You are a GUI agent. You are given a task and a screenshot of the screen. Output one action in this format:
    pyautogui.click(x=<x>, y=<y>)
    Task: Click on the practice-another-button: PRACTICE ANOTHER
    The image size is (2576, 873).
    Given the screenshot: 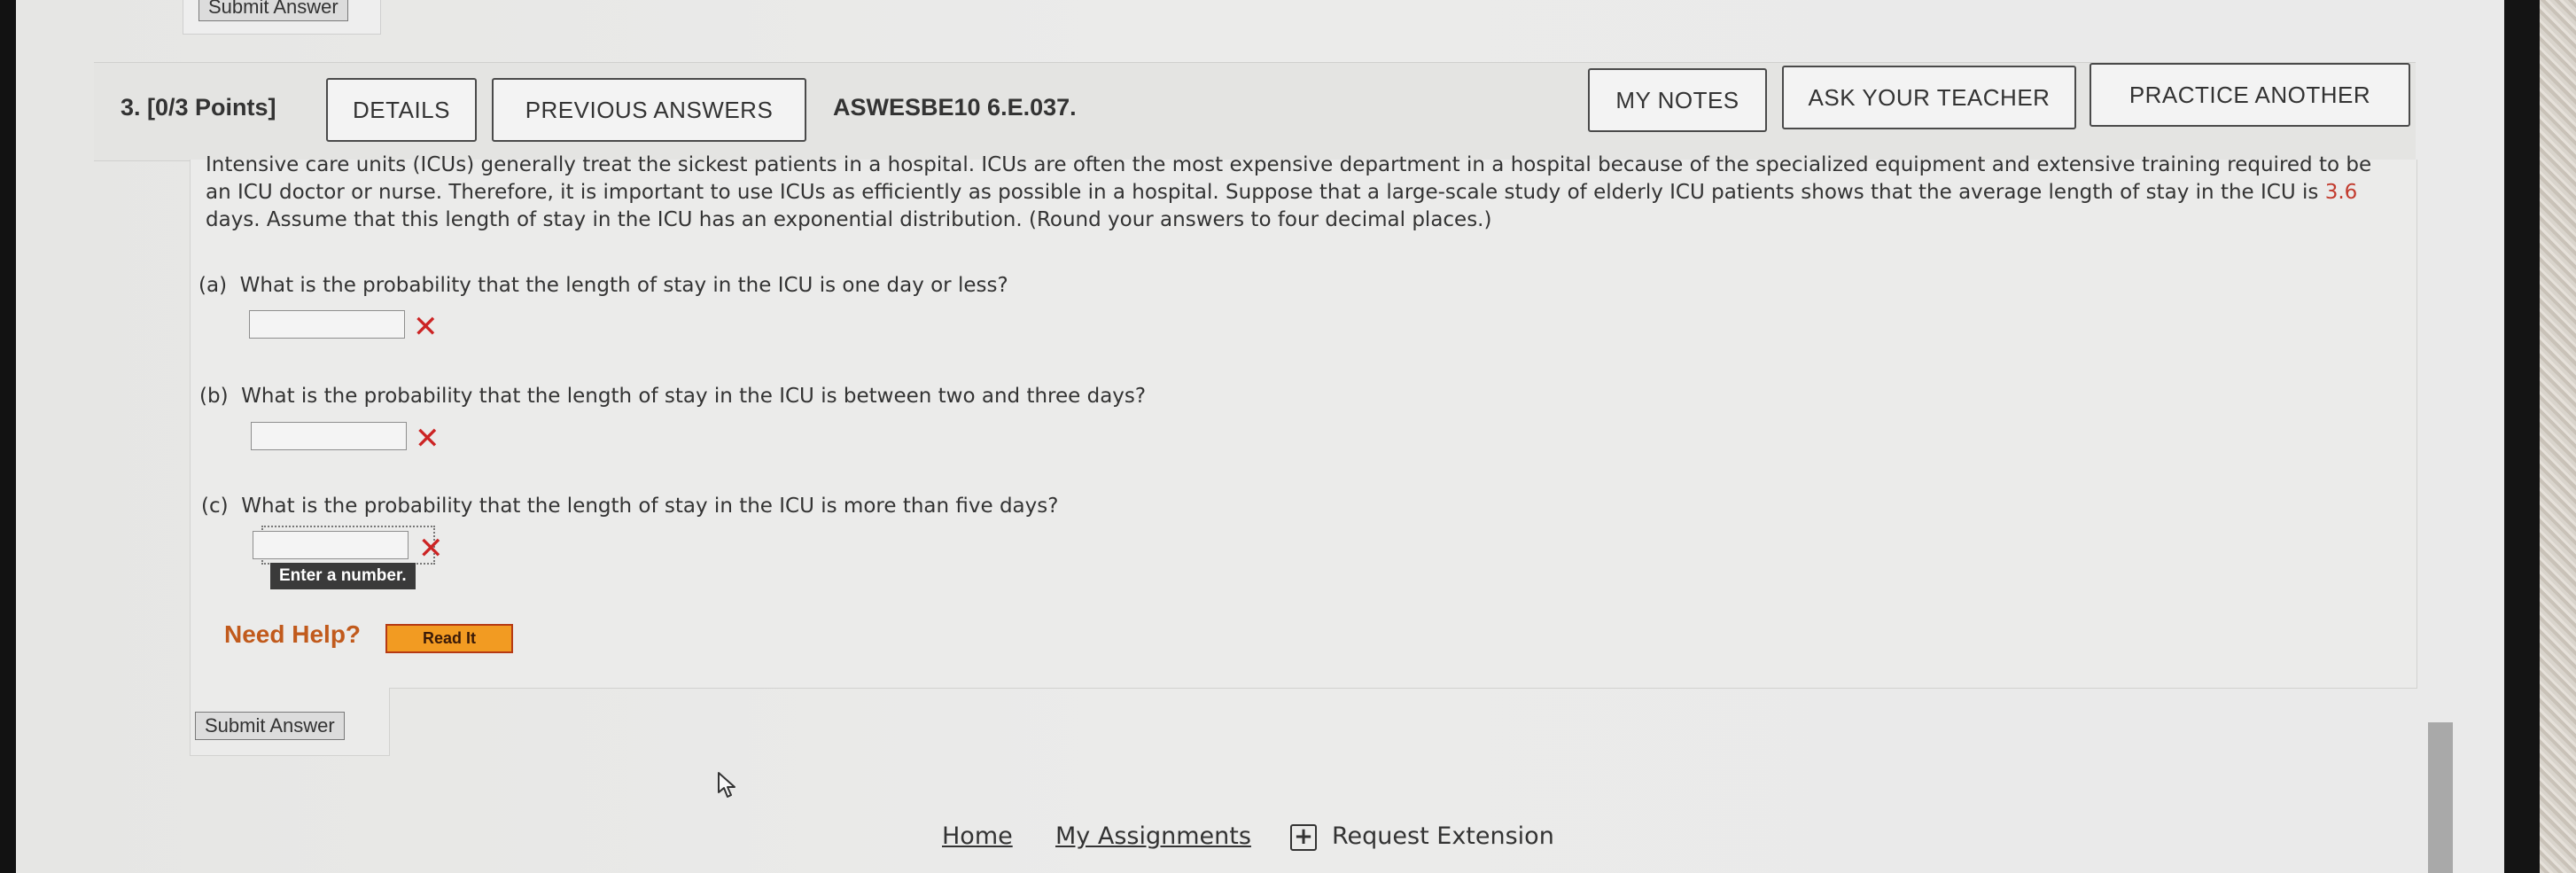 What is the action you would take?
    pyautogui.click(x=2250, y=95)
    